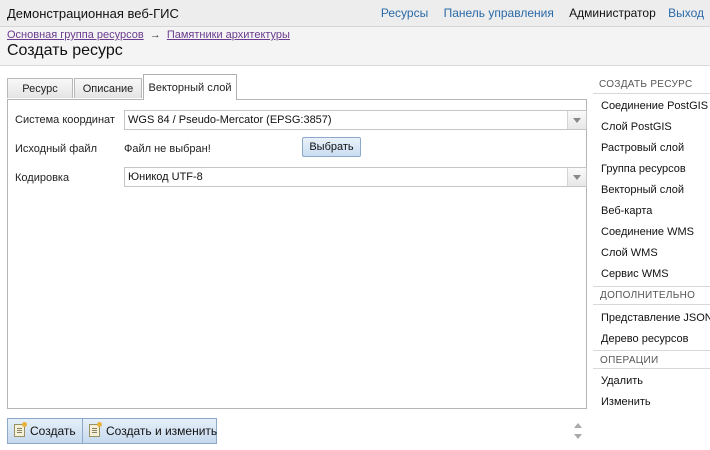 This screenshot has width=710, height=450. I want to click on sidebar-item-wms-layer: Слой WMS, so click(629, 253).